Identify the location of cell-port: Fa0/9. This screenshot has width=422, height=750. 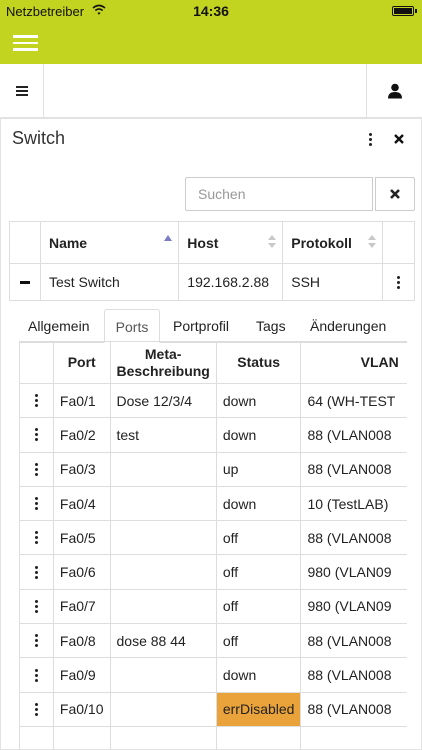
(81, 675).